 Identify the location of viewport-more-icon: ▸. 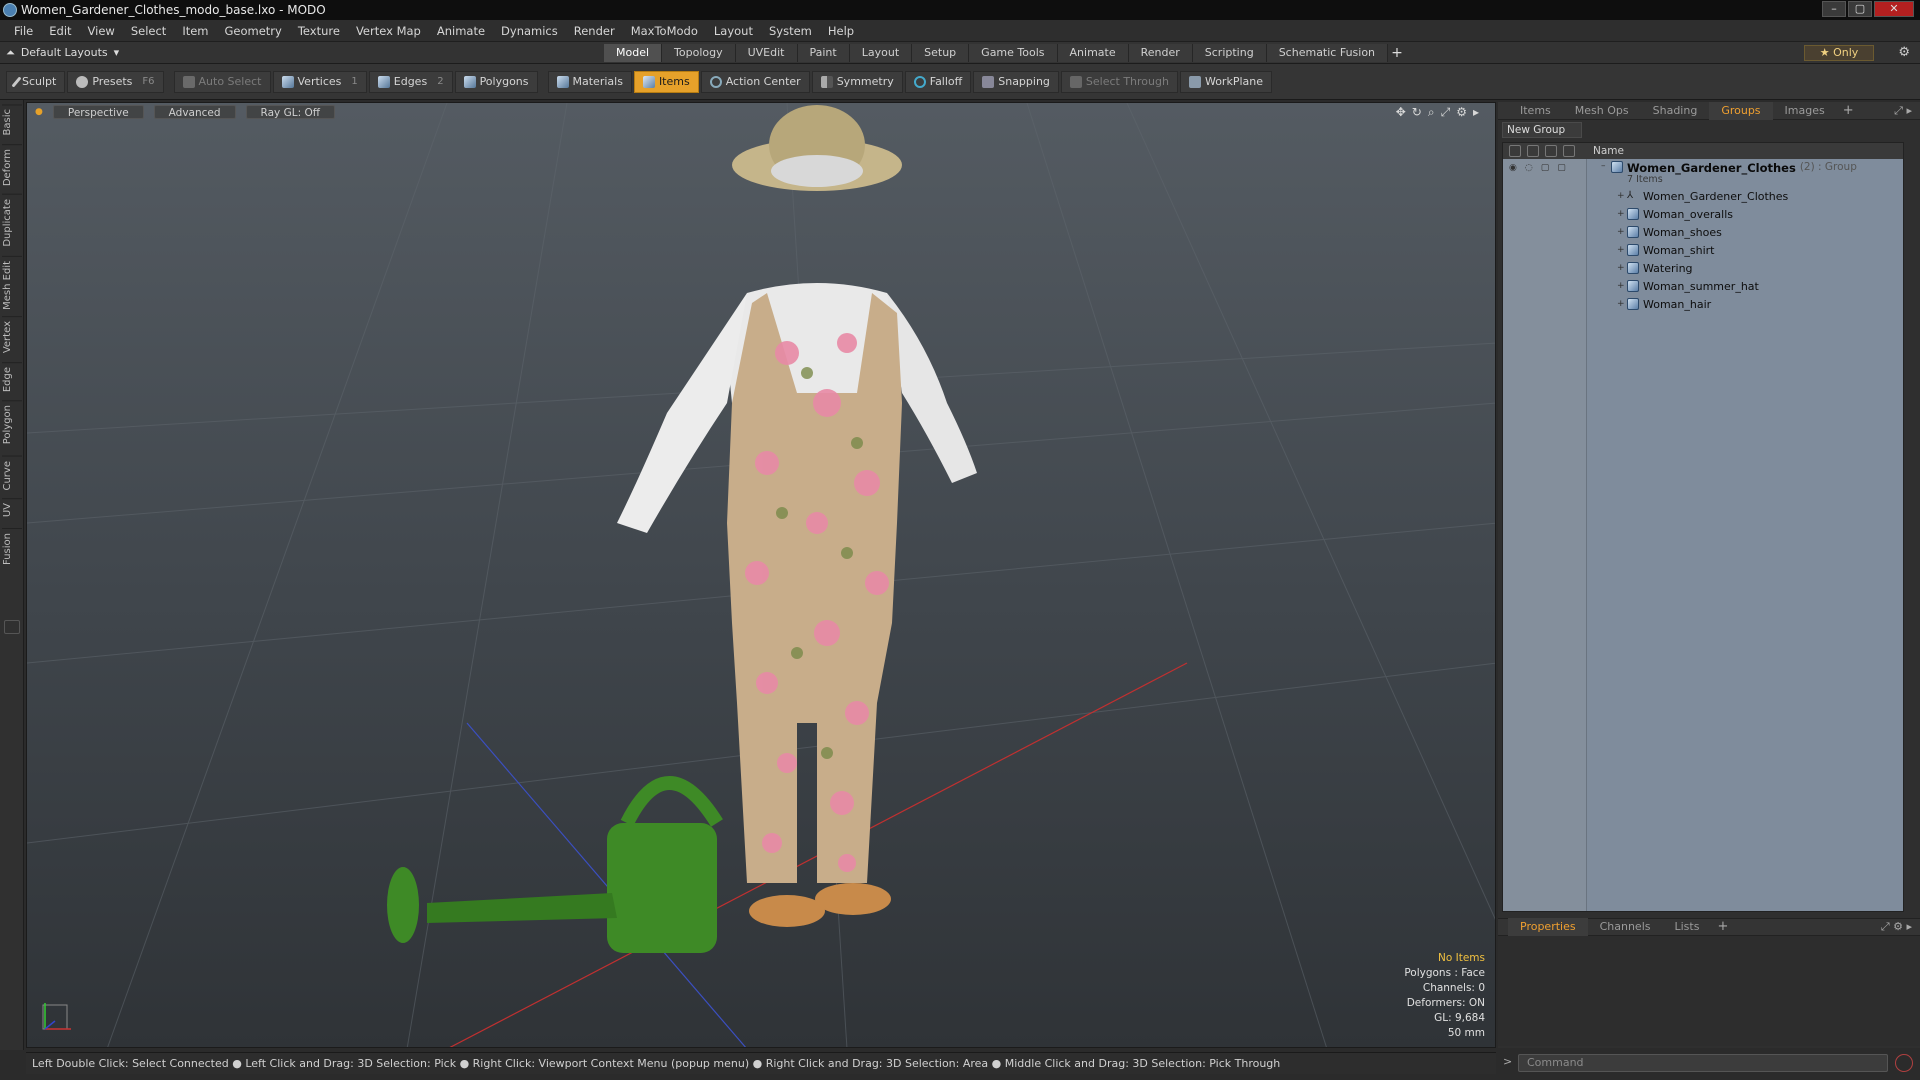
(1476, 112).